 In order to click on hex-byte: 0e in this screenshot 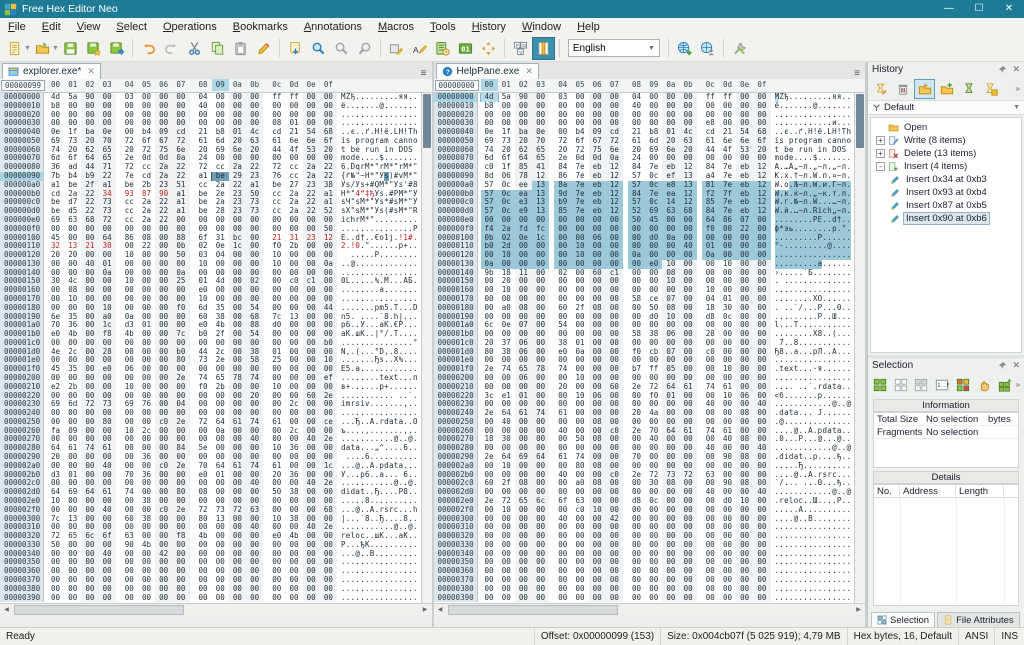, I will do `click(541, 132)`.